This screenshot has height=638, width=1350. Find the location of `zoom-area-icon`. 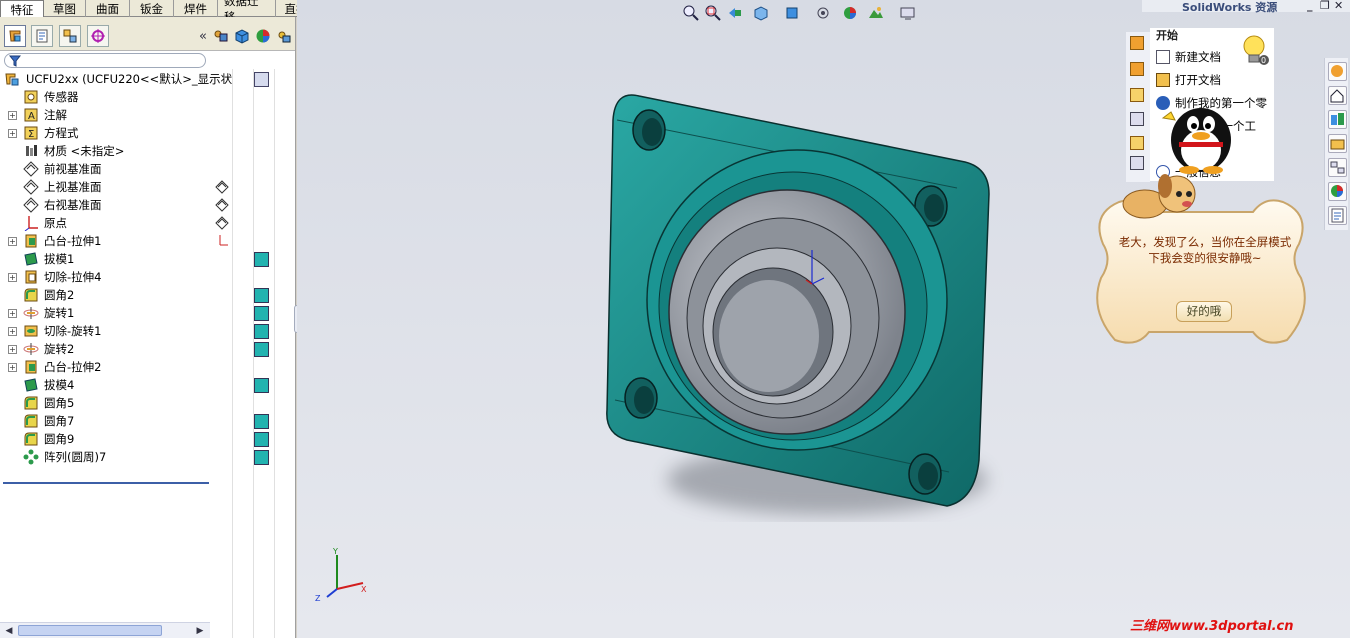

zoom-area-icon is located at coordinates (713, 13).